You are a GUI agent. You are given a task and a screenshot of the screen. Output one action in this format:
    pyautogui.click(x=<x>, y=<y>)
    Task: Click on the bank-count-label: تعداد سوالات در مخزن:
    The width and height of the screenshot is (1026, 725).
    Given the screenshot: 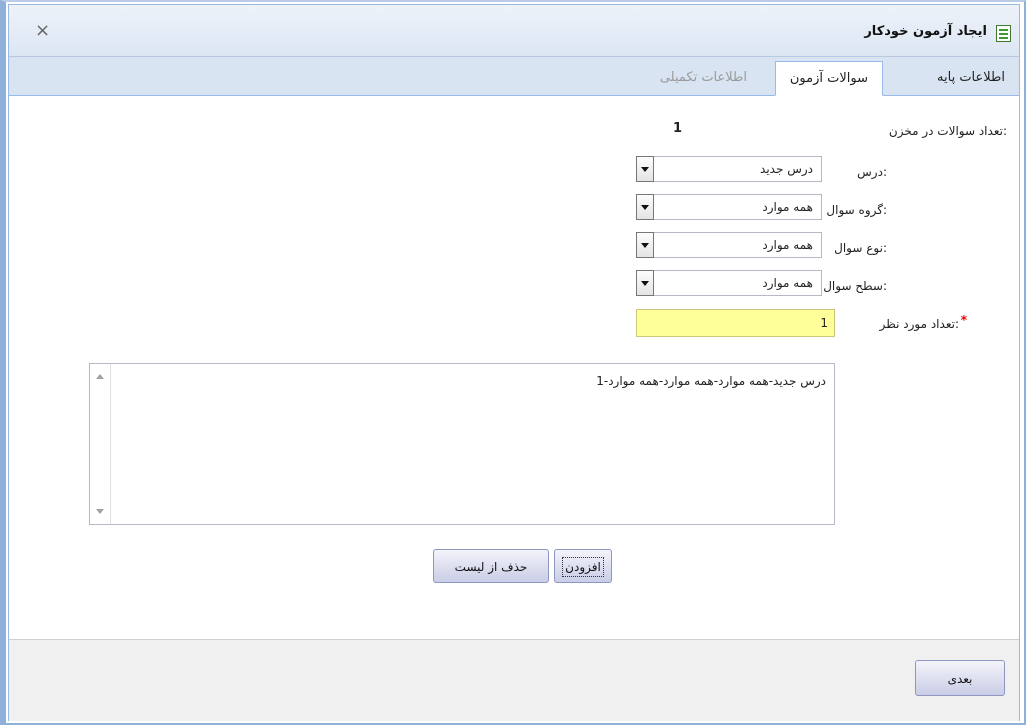 What is the action you would take?
    pyautogui.click(x=947, y=131)
    